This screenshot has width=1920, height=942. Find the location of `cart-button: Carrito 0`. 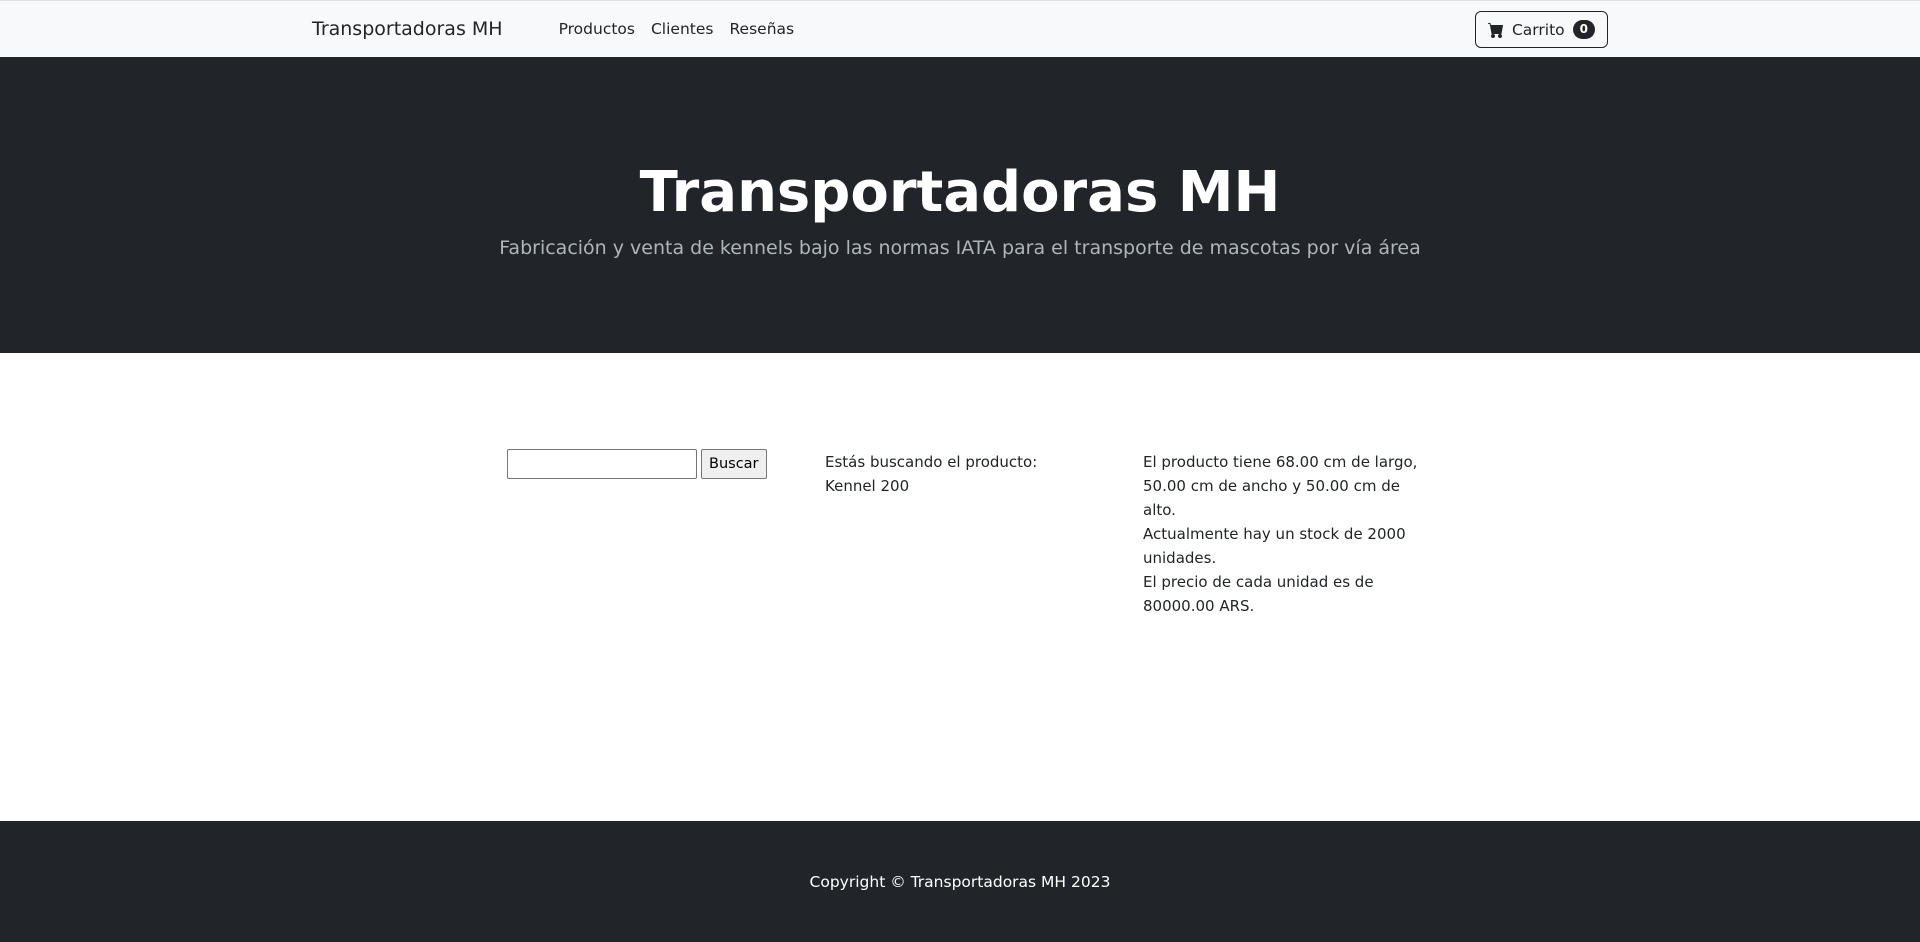

cart-button: Carrito 0 is located at coordinates (1541, 29).